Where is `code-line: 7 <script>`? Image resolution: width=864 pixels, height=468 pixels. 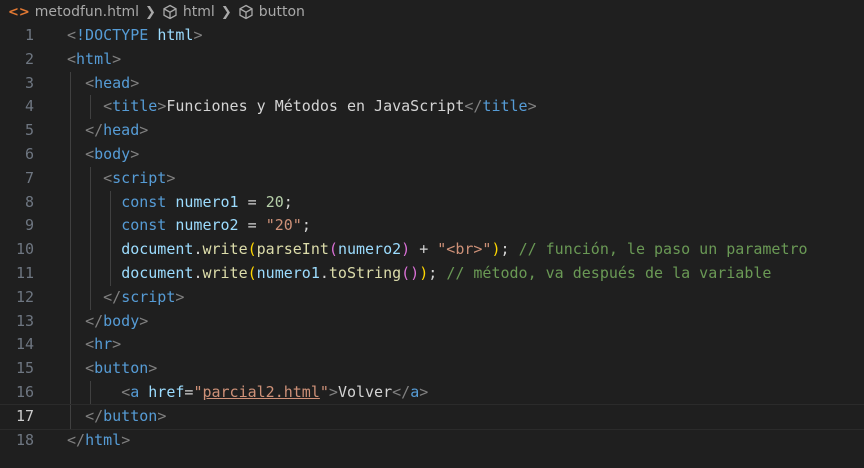
code-line: 7 <script> is located at coordinates (432, 178).